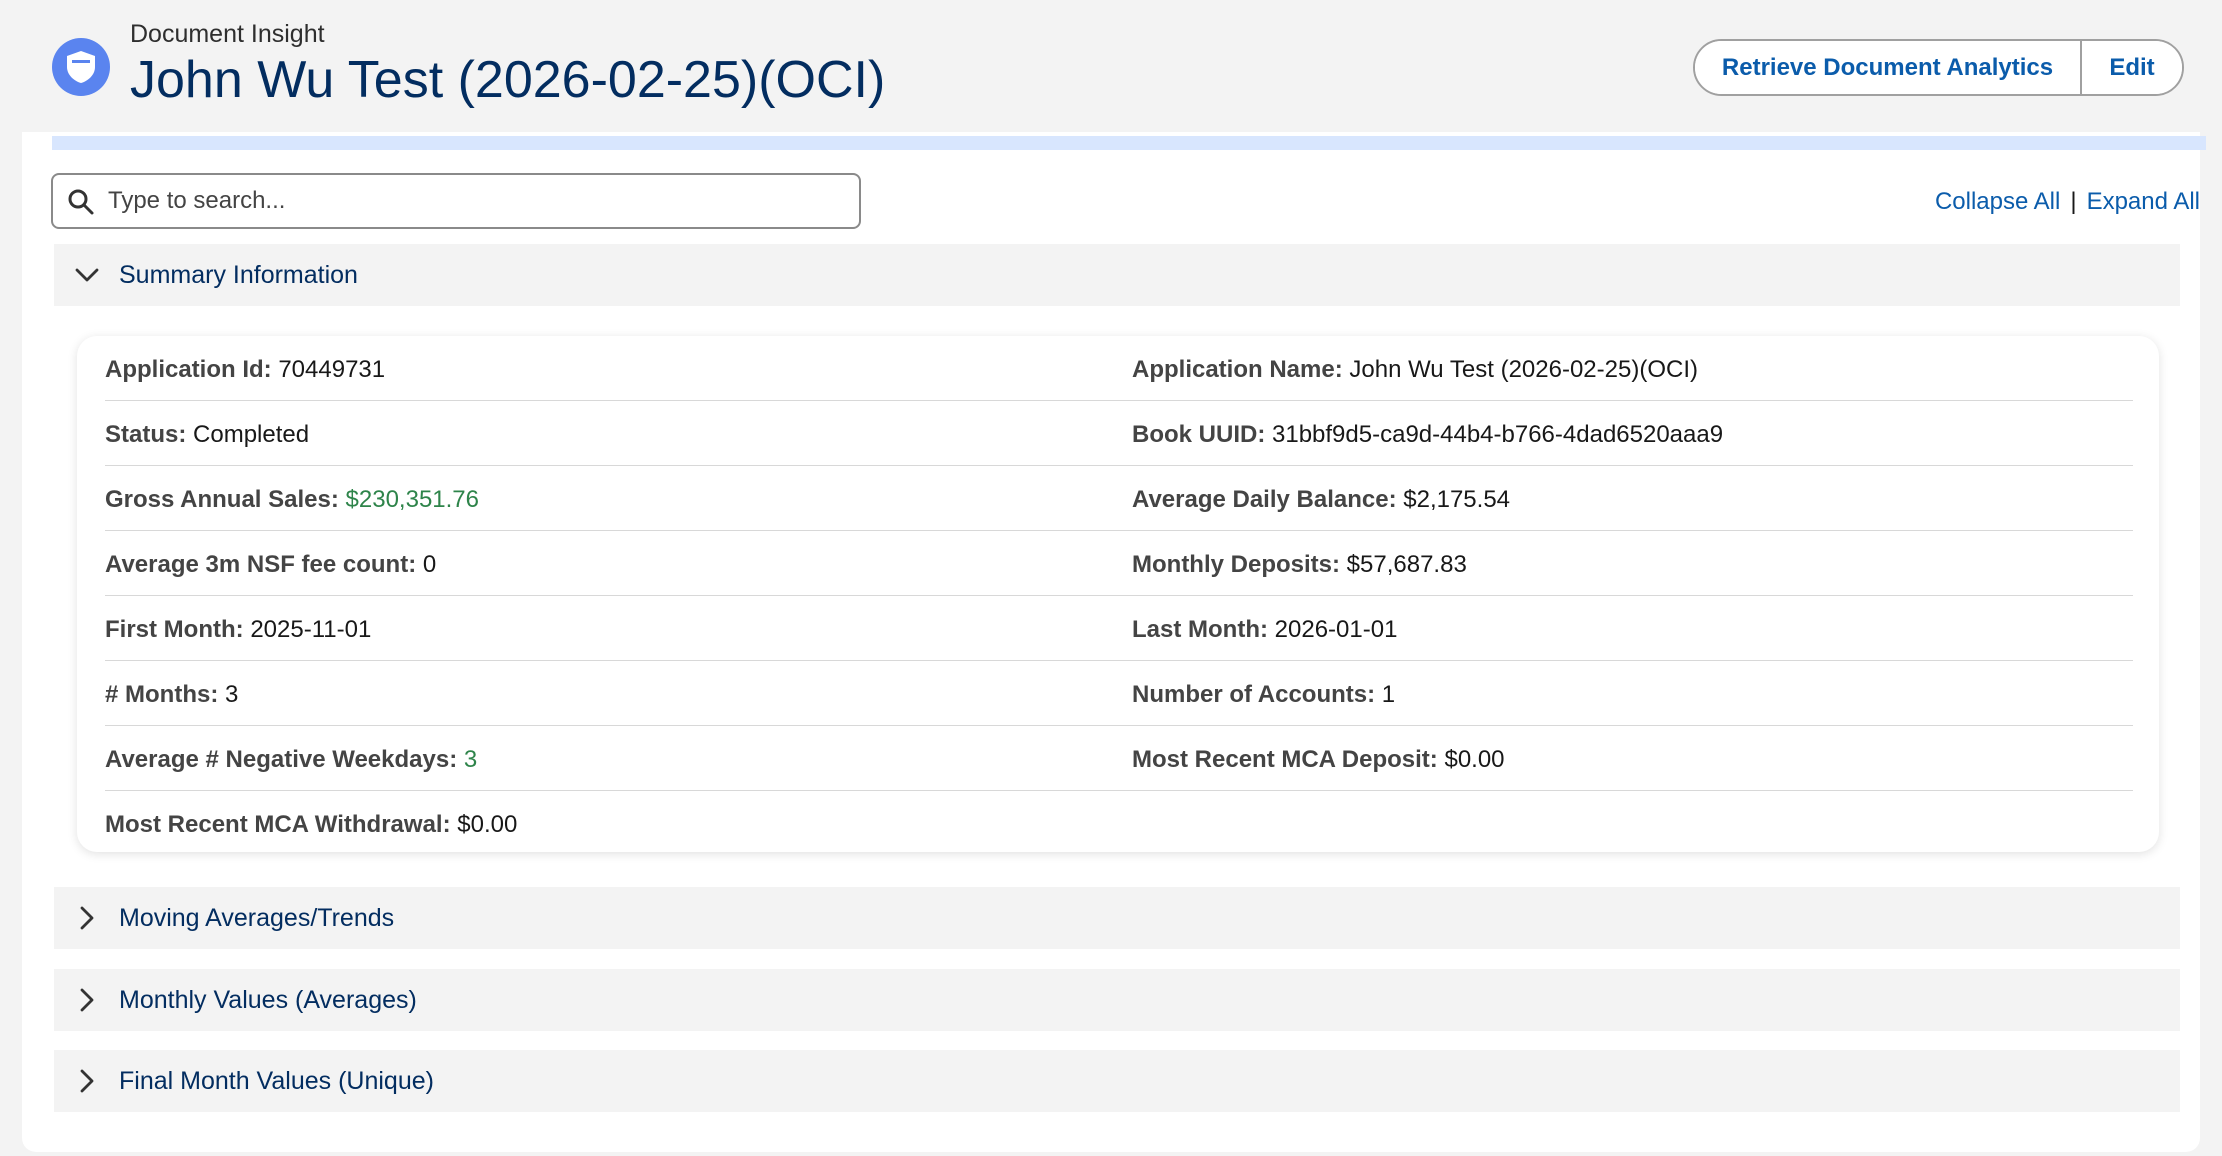 Image resolution: width=2222 pixels, height=1156 pixels. What do you see at coordinates (222, 499) in the screenshot?
I see `field-label: Gross Annual Sales:` at bounding box center [222, 499].